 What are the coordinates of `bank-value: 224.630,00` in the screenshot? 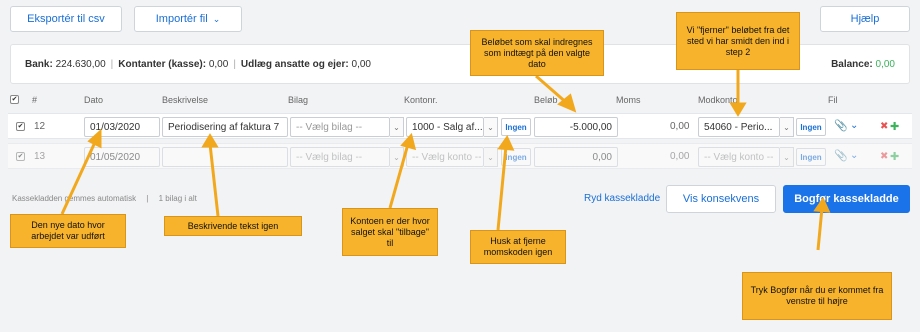 It's located at (80, 64).